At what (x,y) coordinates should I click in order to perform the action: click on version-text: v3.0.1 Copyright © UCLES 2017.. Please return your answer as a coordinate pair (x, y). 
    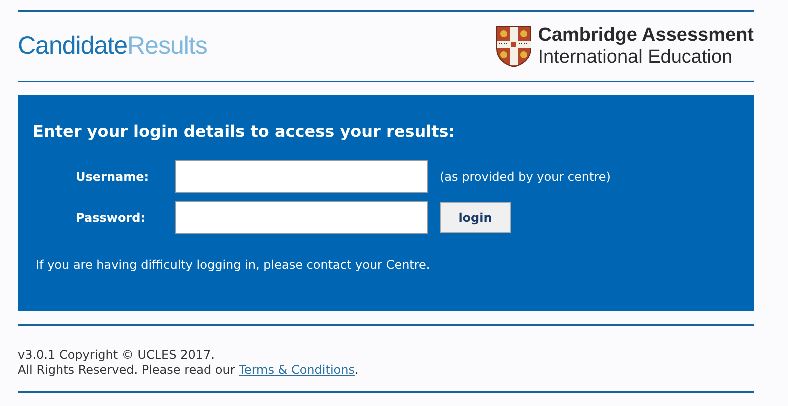
    Looking at the image, I should click on (117, 355).